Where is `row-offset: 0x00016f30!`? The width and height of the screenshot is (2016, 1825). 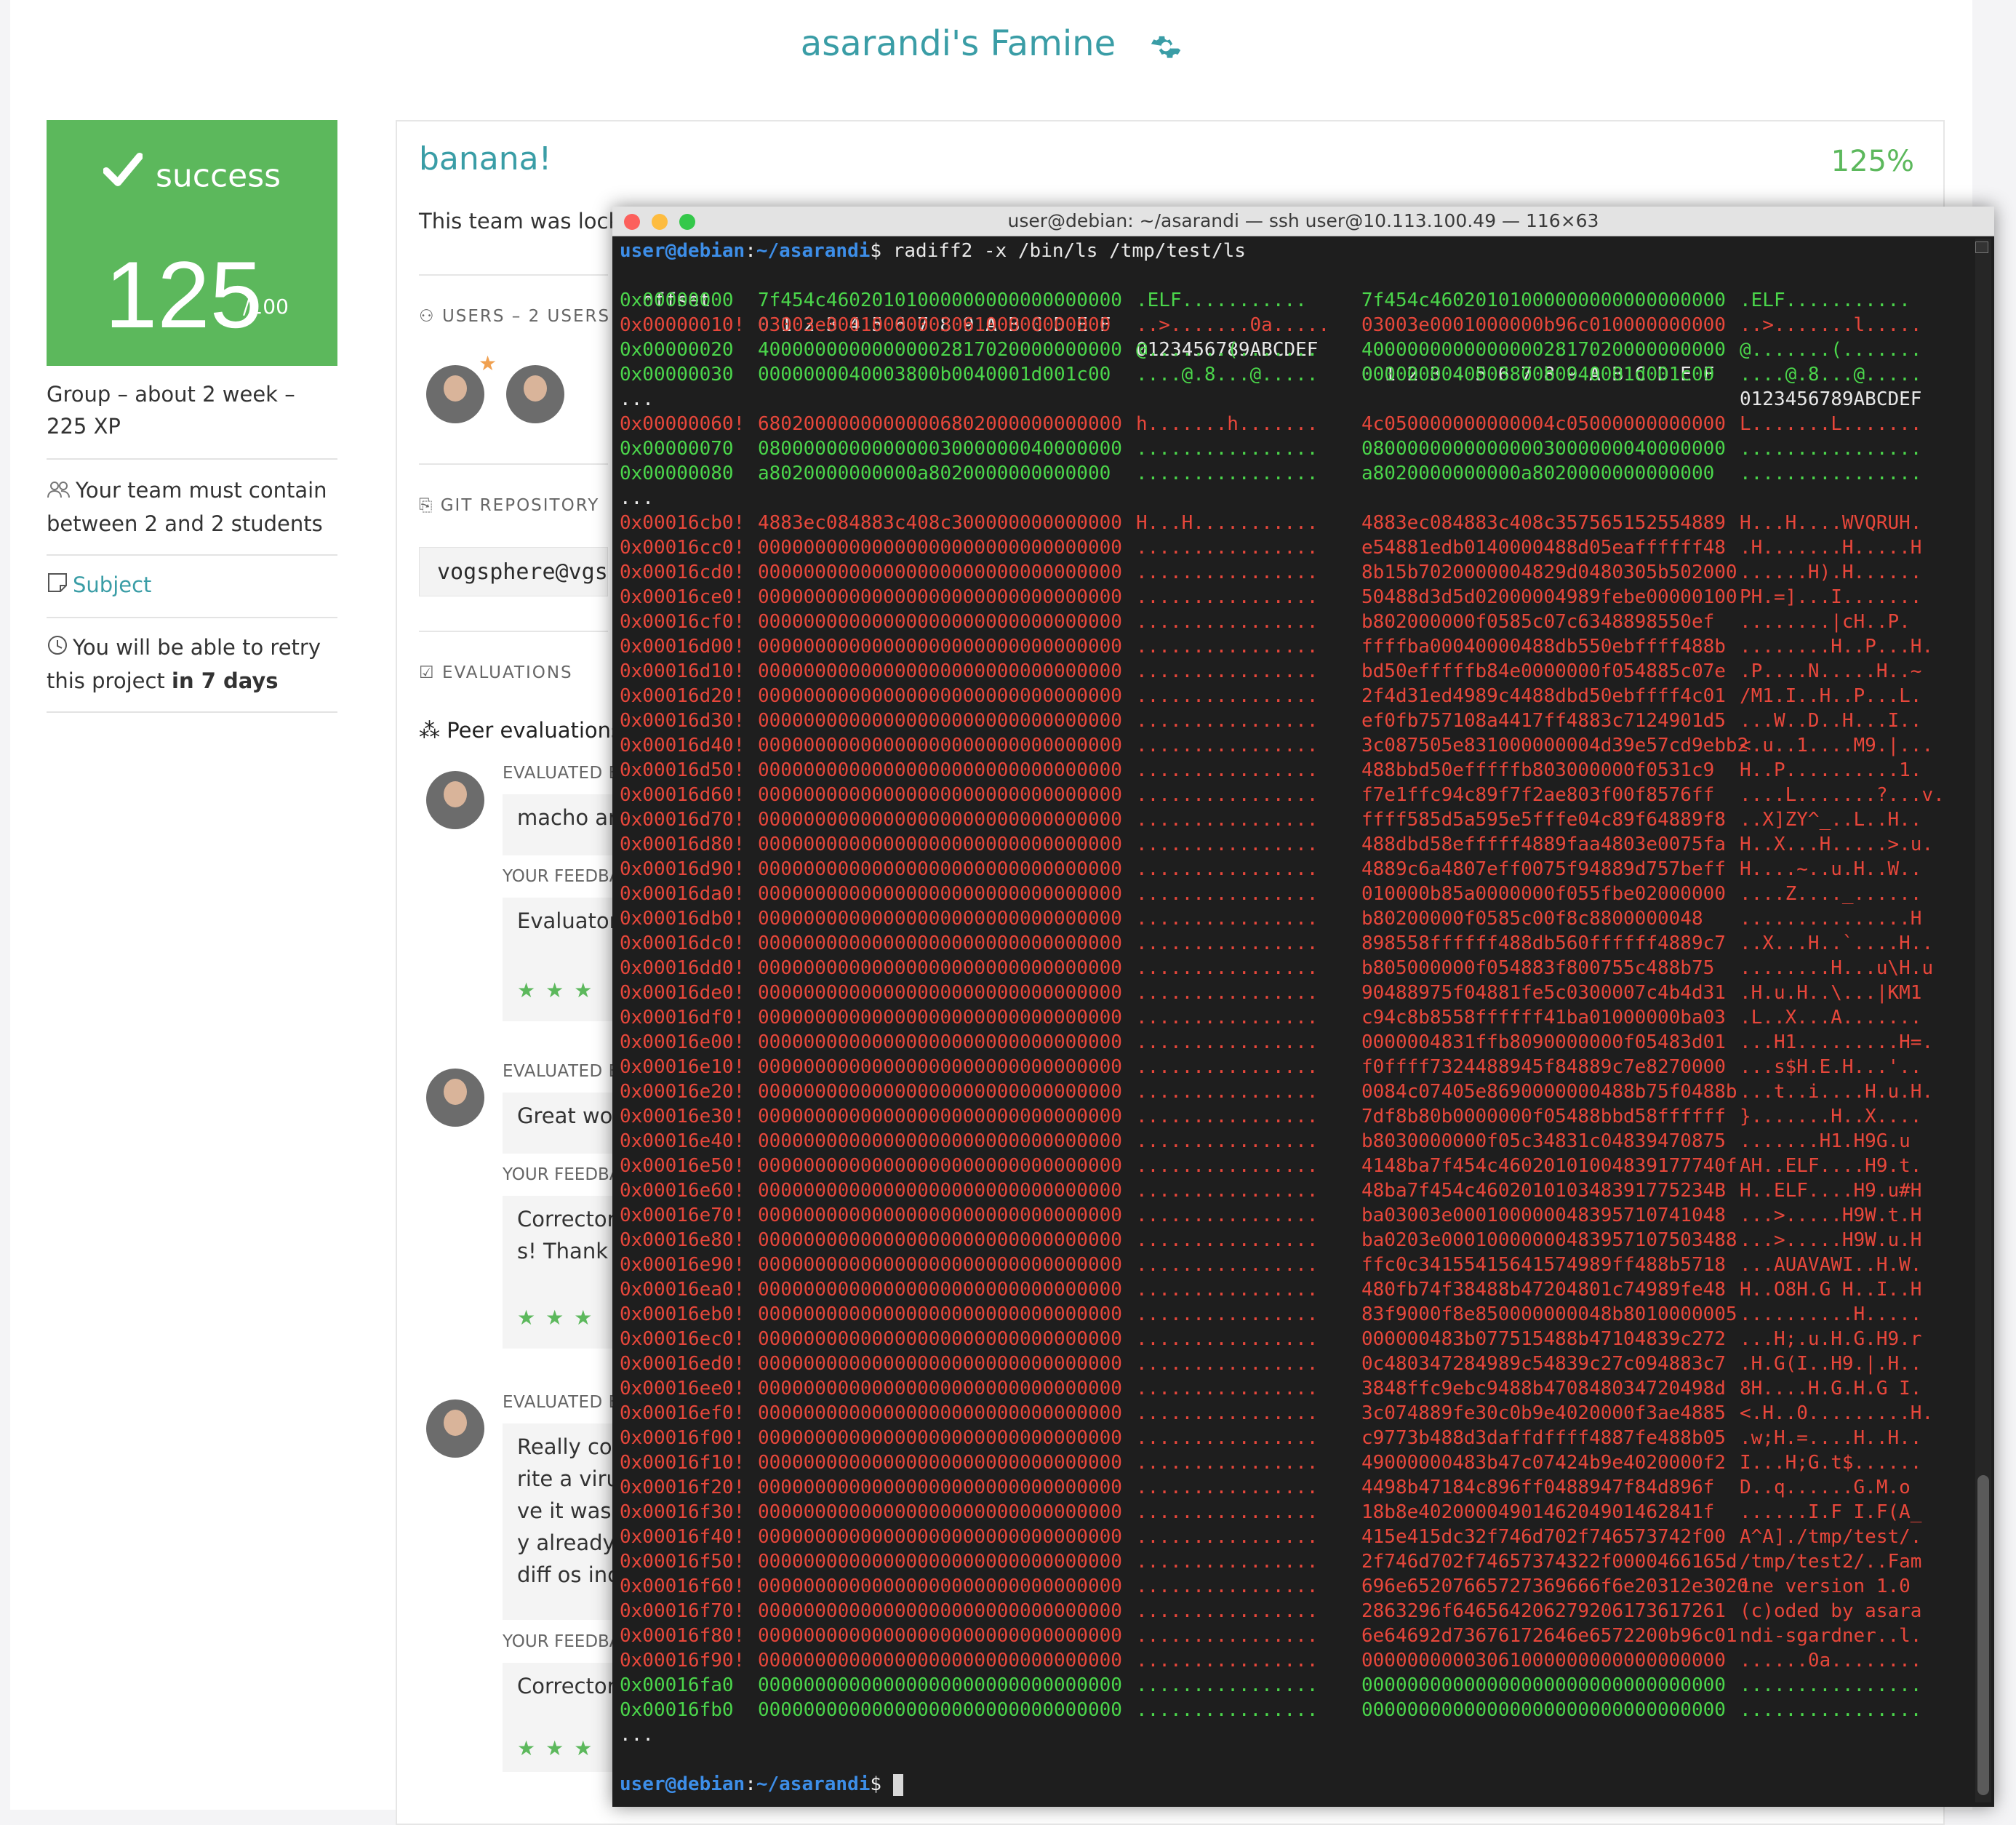
row-offset: 0x00016f30! is located at coordinates (682, 1512).